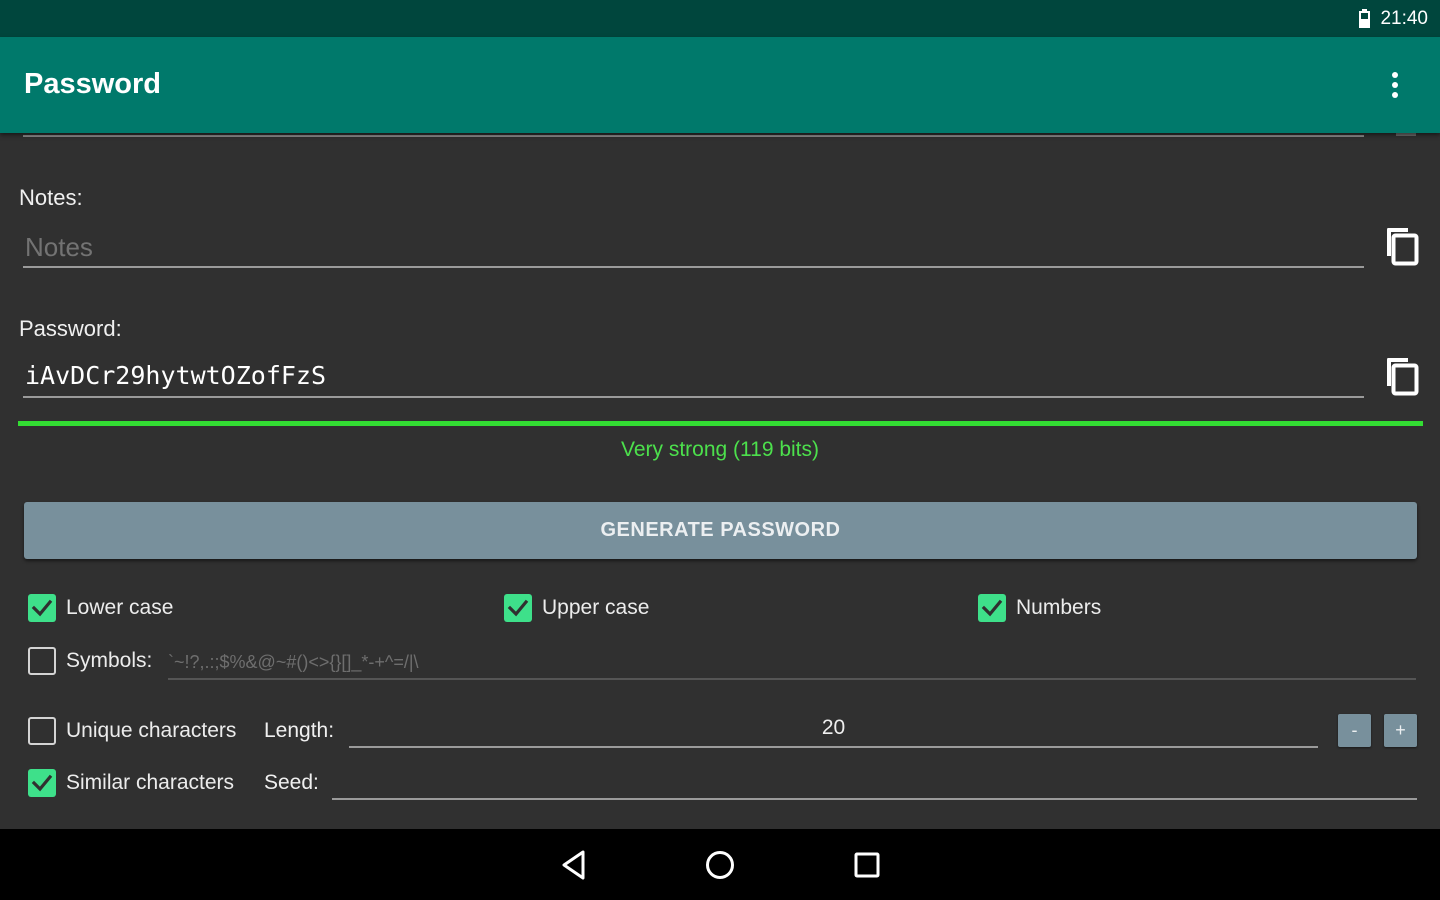 This screenshot has width=1440, height=900. I want to click on back-button, so click(574, 865).